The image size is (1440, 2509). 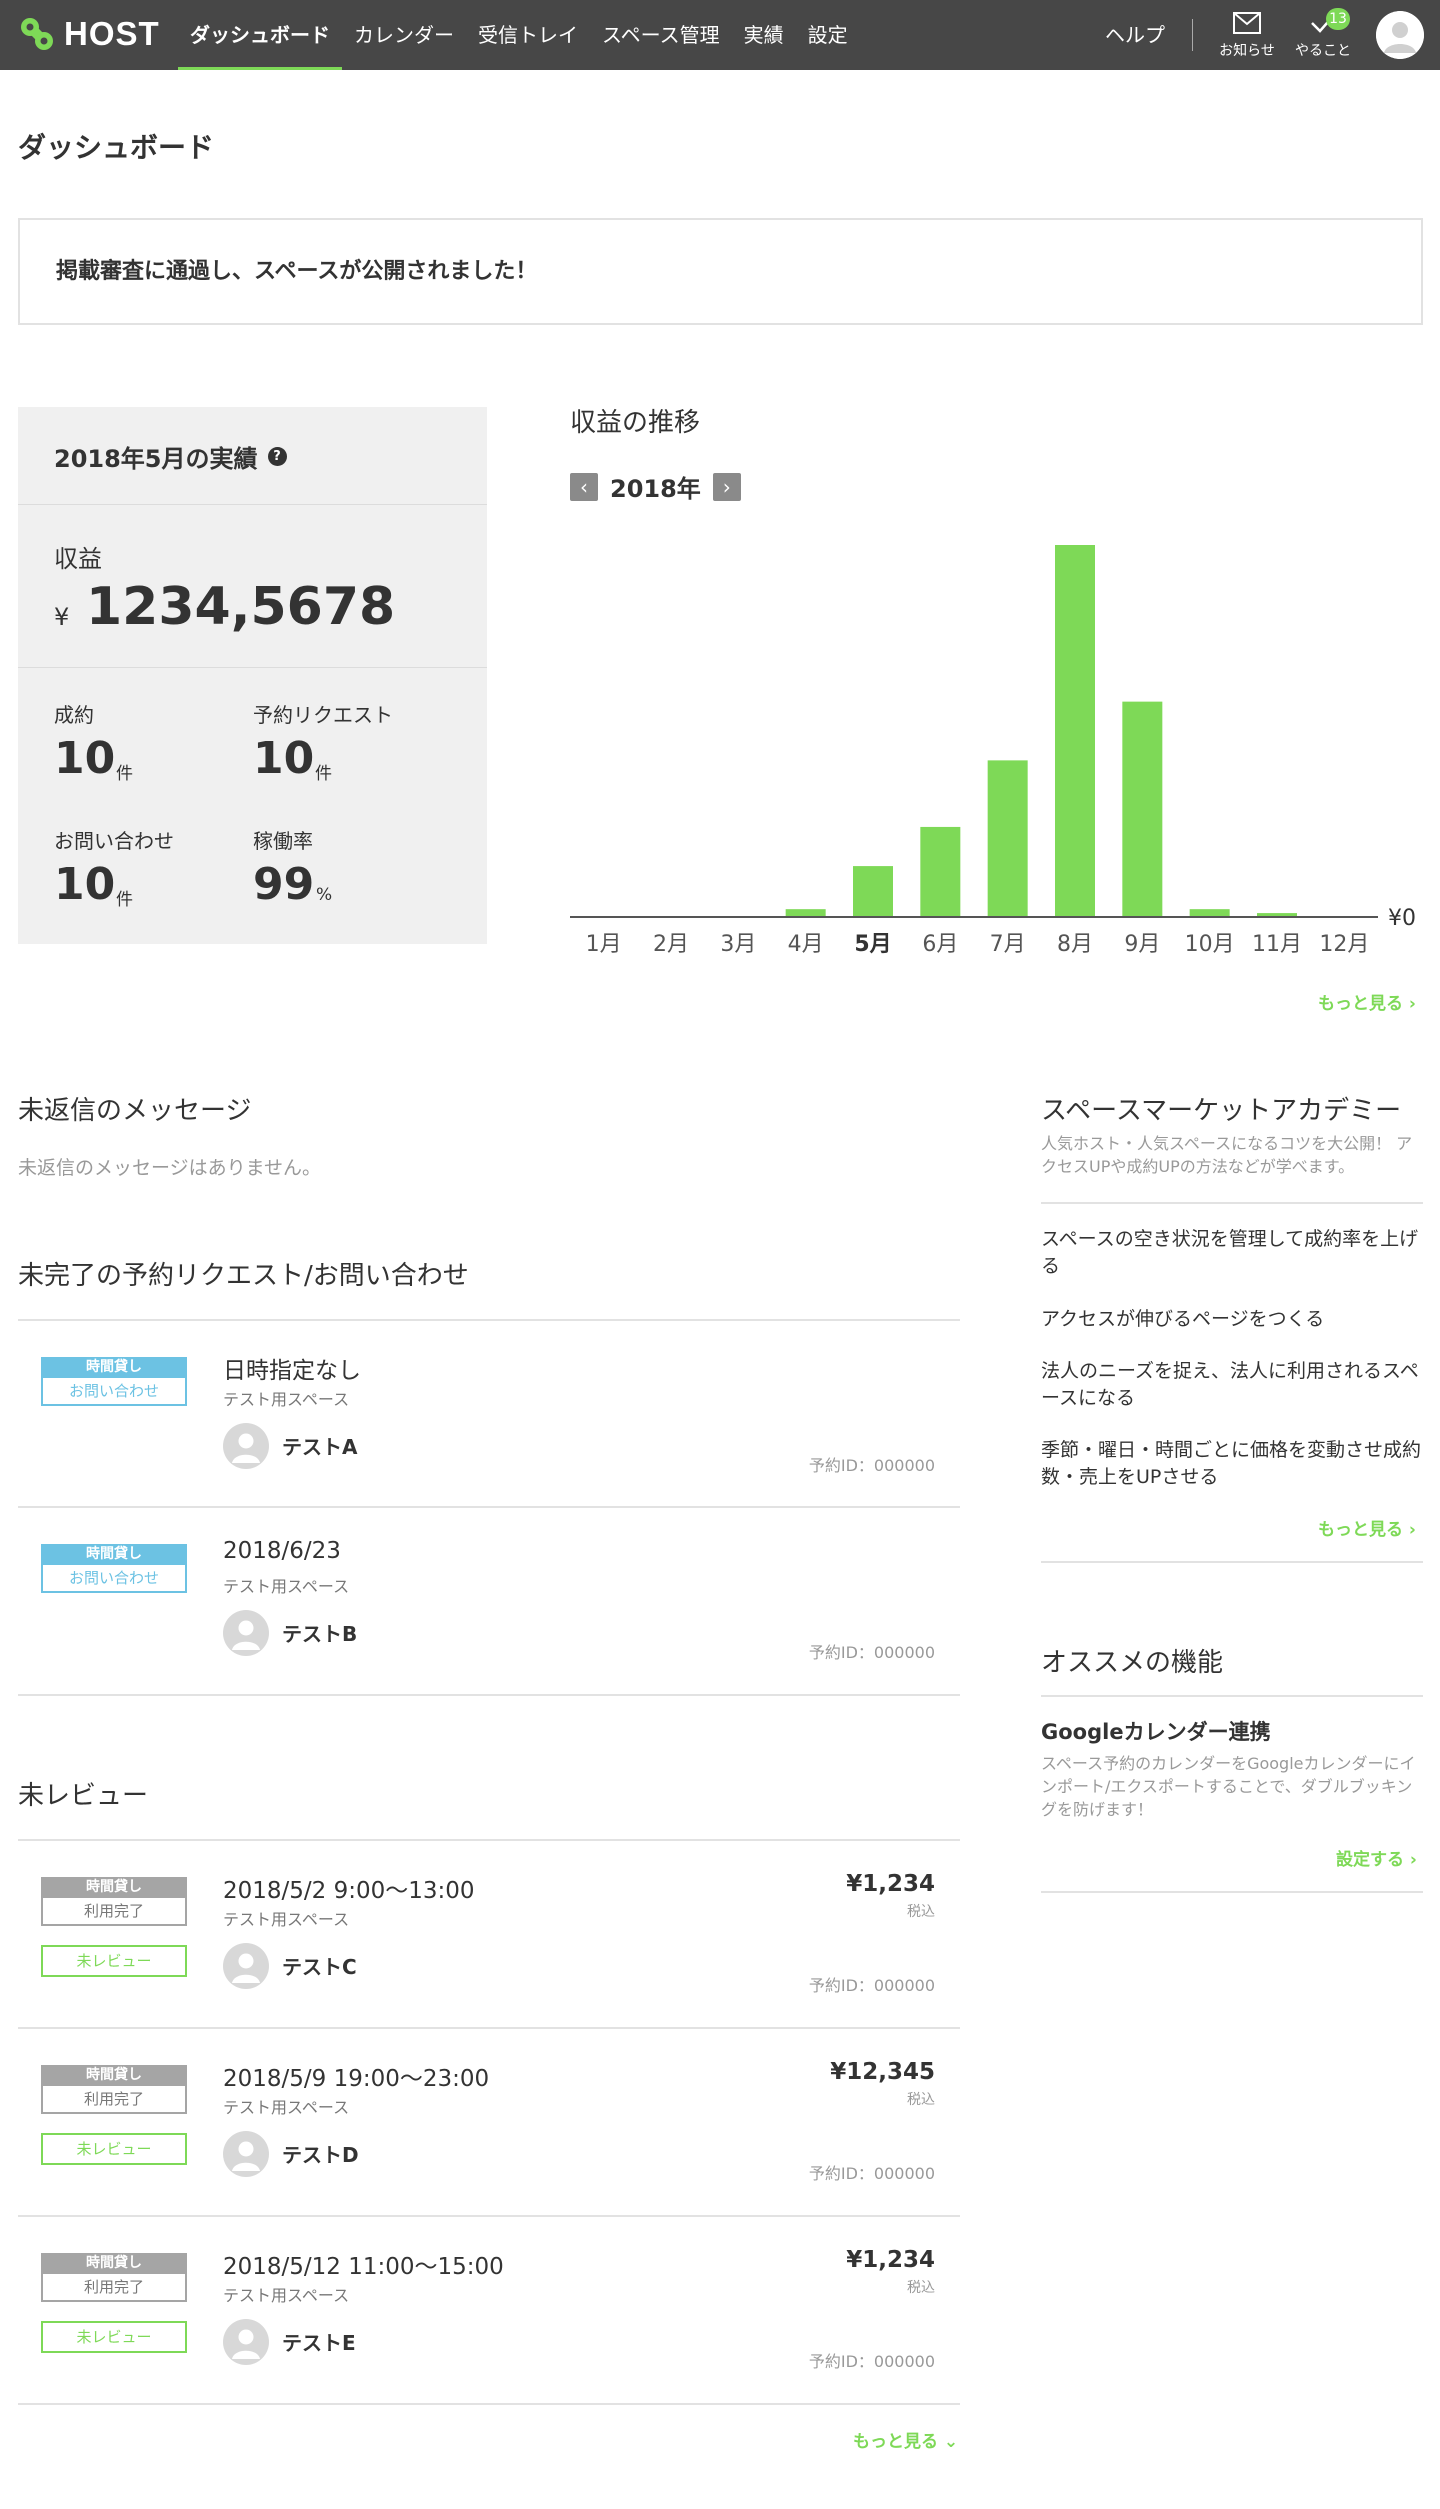 What do you see at coordinates (323, 715) in the screenshot?
I see `stat-label-requests: 予約リクエスト` at bounding box center [323, 715].